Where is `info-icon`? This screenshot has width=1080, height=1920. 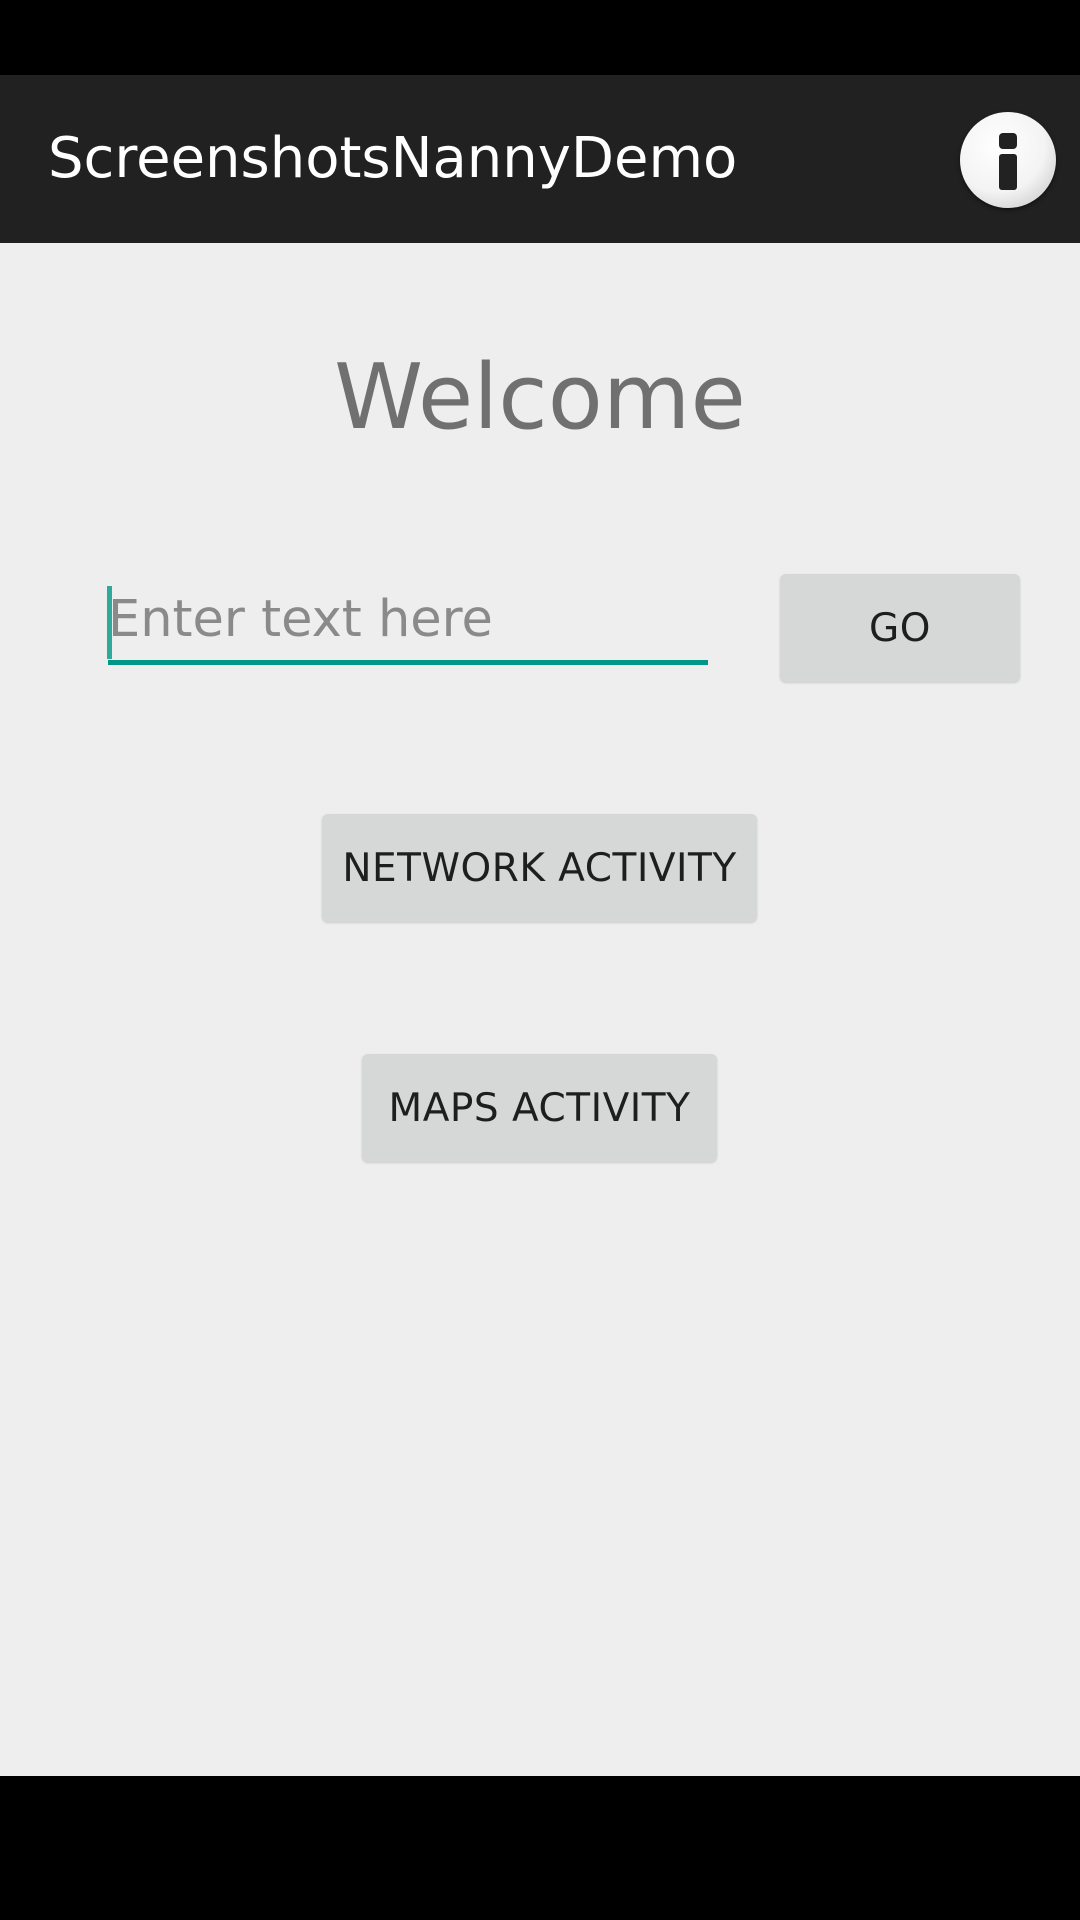
info-icon is located at coordinates (1008, 161).